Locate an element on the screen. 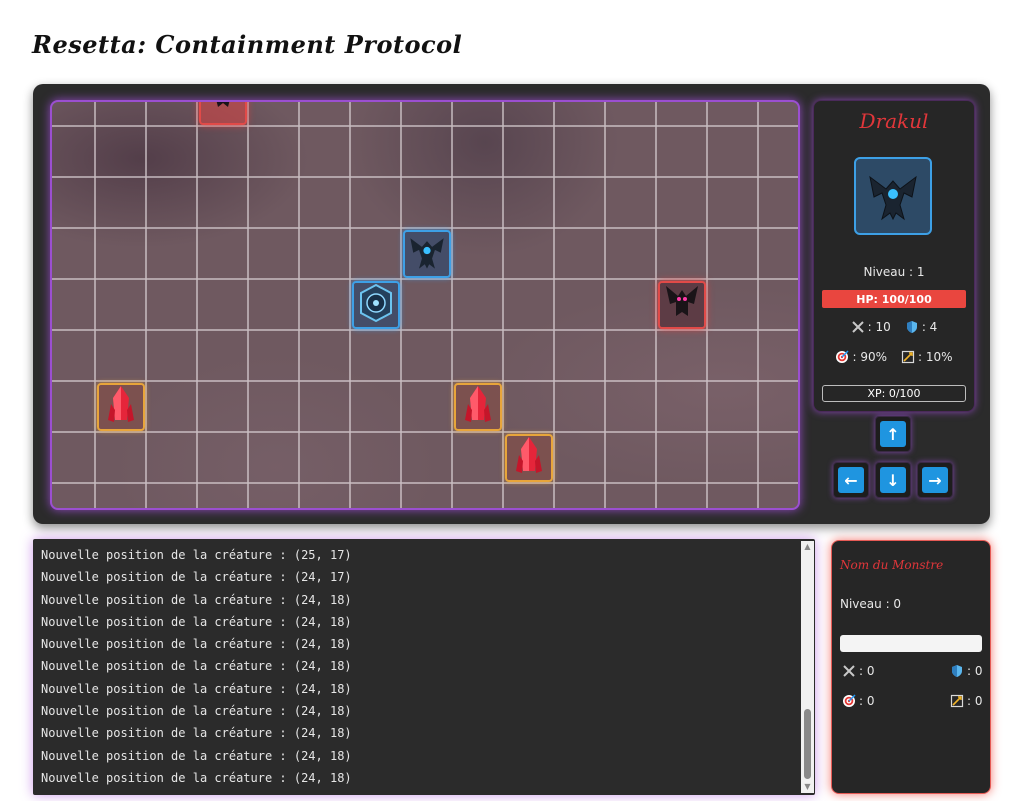  monster-accuracy-value: : 0 is located at coordinates (867, 701).